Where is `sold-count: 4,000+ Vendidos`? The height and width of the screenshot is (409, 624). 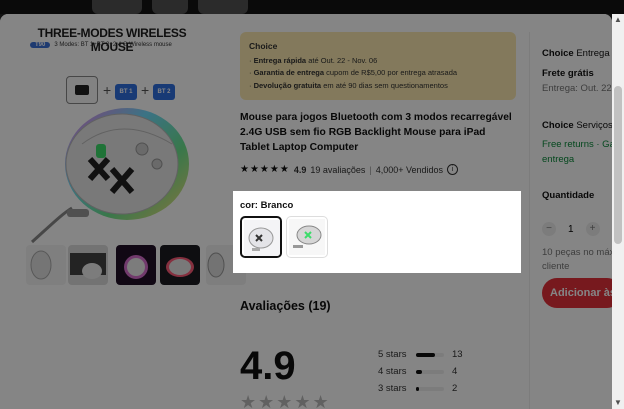
sold-count: 4,000+ Vendidos is located at coordinates (409, 169).